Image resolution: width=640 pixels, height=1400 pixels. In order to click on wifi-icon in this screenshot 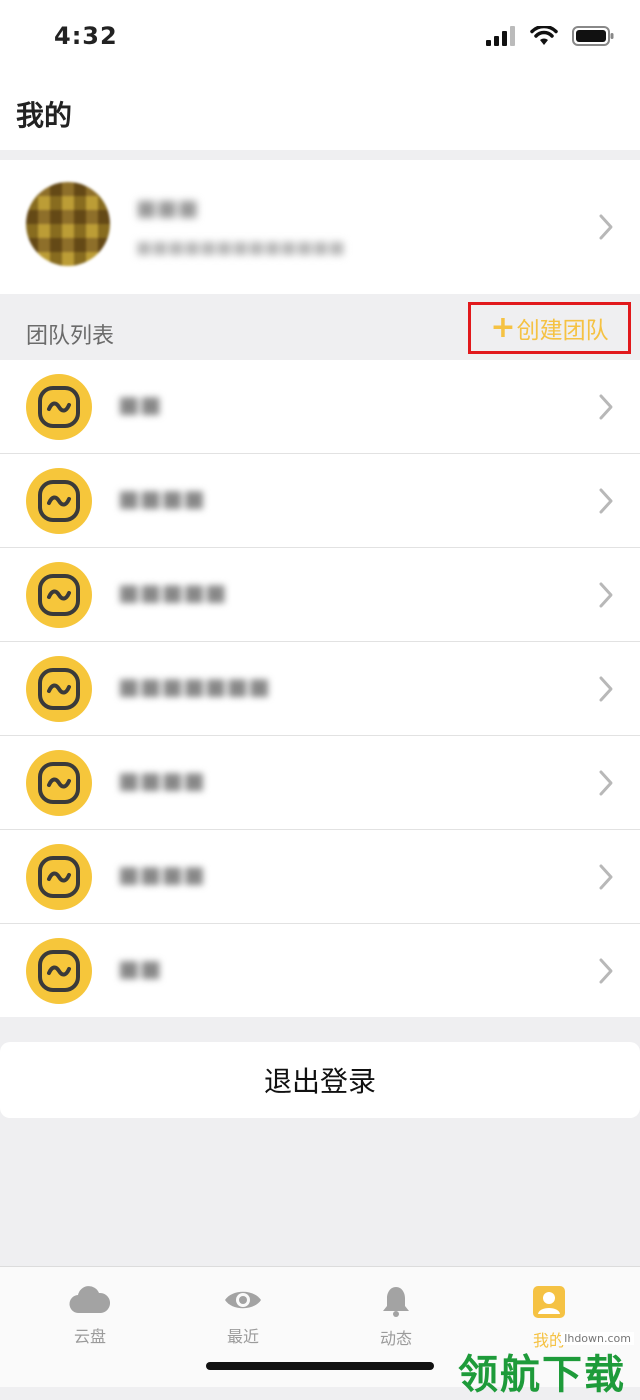, I will do `click(544, 35)`.